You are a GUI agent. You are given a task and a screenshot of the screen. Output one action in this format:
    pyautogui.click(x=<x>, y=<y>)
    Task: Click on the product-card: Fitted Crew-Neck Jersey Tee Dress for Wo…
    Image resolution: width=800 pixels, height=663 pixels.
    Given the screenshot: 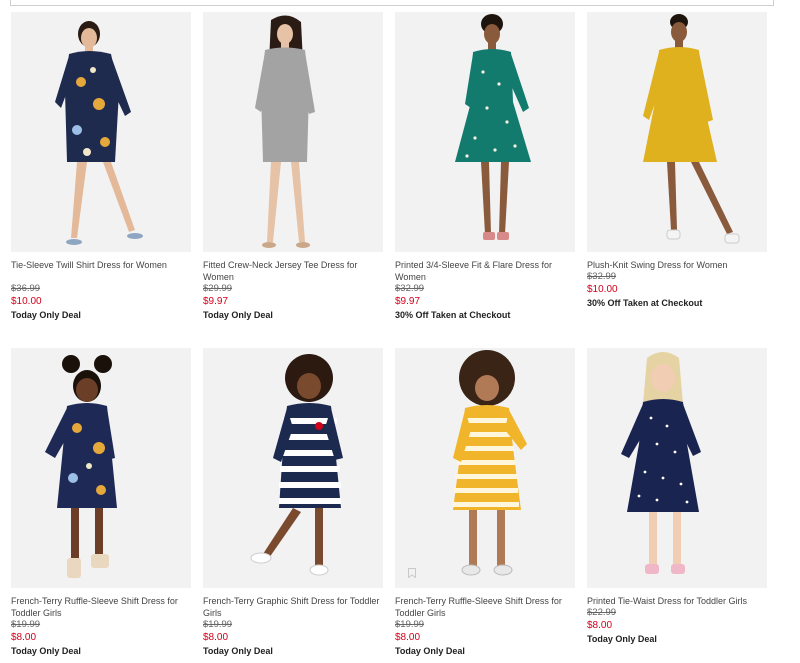 What is the action you would take?
    pyautogui.click(x=293, y=167)
    